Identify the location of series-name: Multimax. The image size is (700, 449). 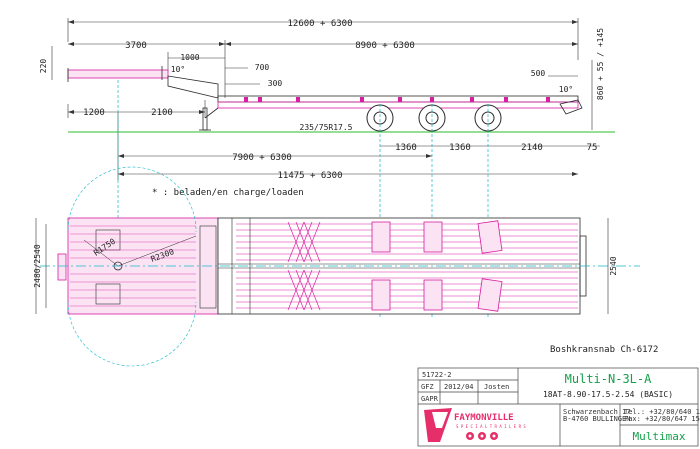
(659, 436).